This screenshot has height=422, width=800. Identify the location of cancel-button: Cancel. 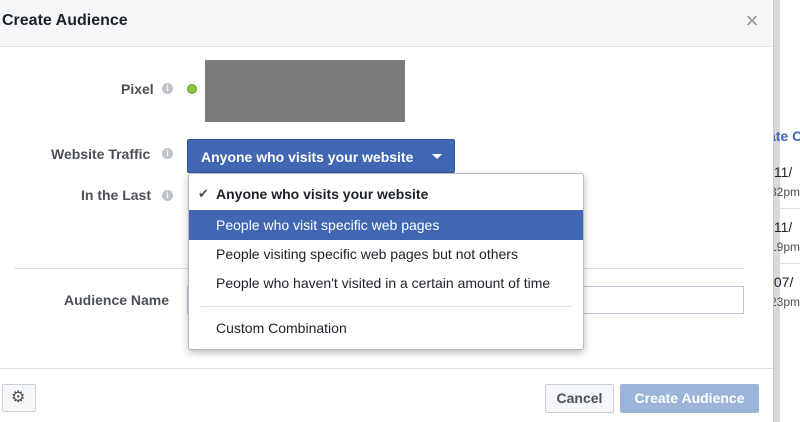
(579, 398).